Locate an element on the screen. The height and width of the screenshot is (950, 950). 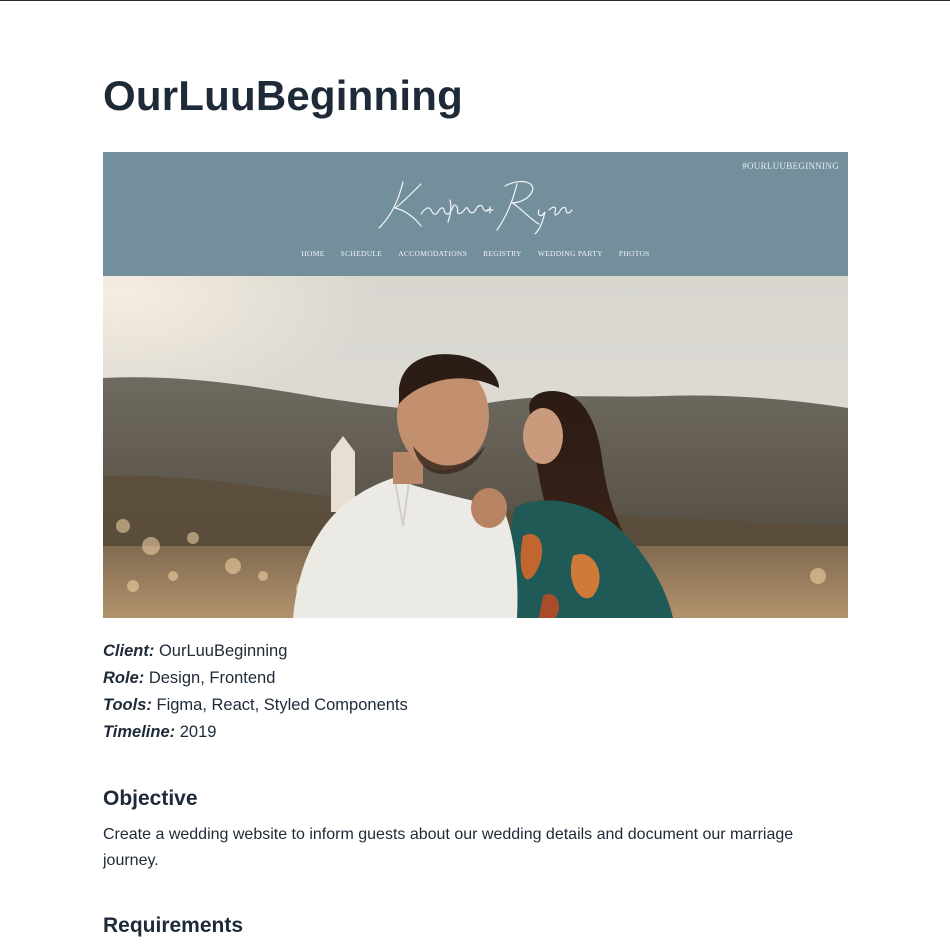
meta-timeline: Timeline: 2019 is located at coordinates (475, 734).